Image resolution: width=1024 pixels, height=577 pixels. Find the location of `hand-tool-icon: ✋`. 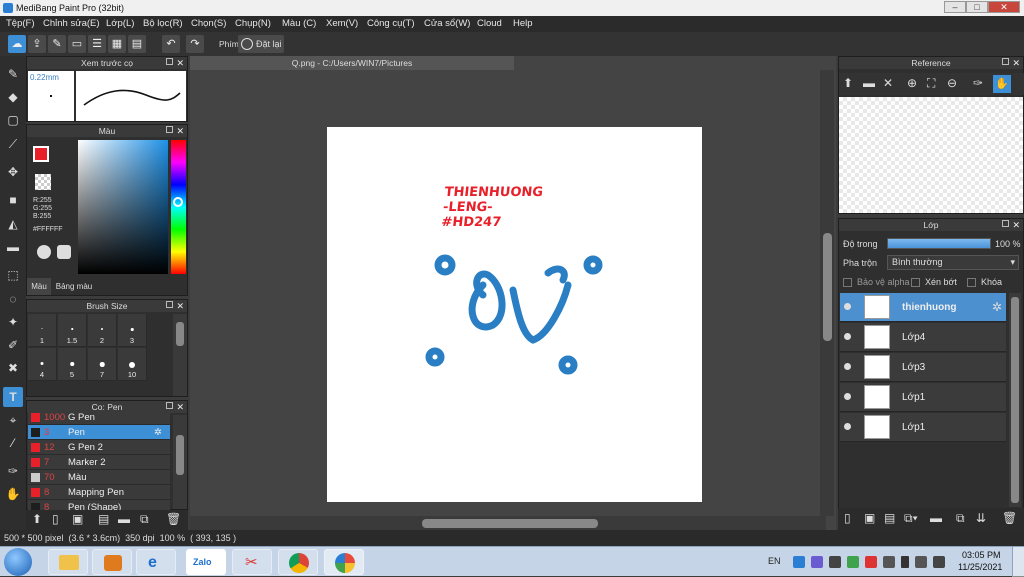

hand-tool-icon: ✋ is located at coordinates (13, 494).